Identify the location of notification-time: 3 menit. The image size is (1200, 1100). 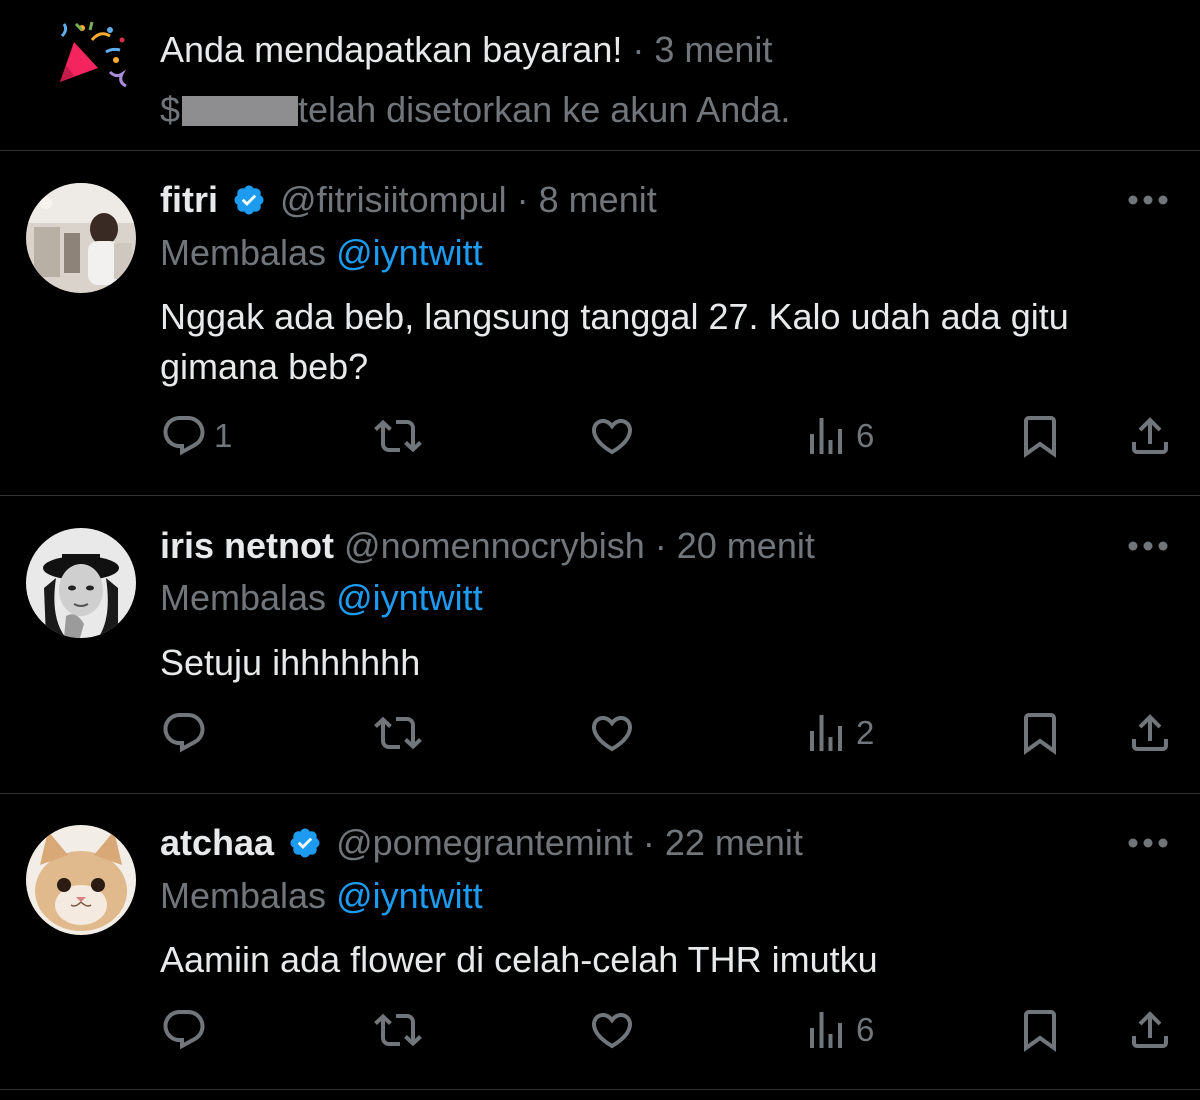
(713, 49).